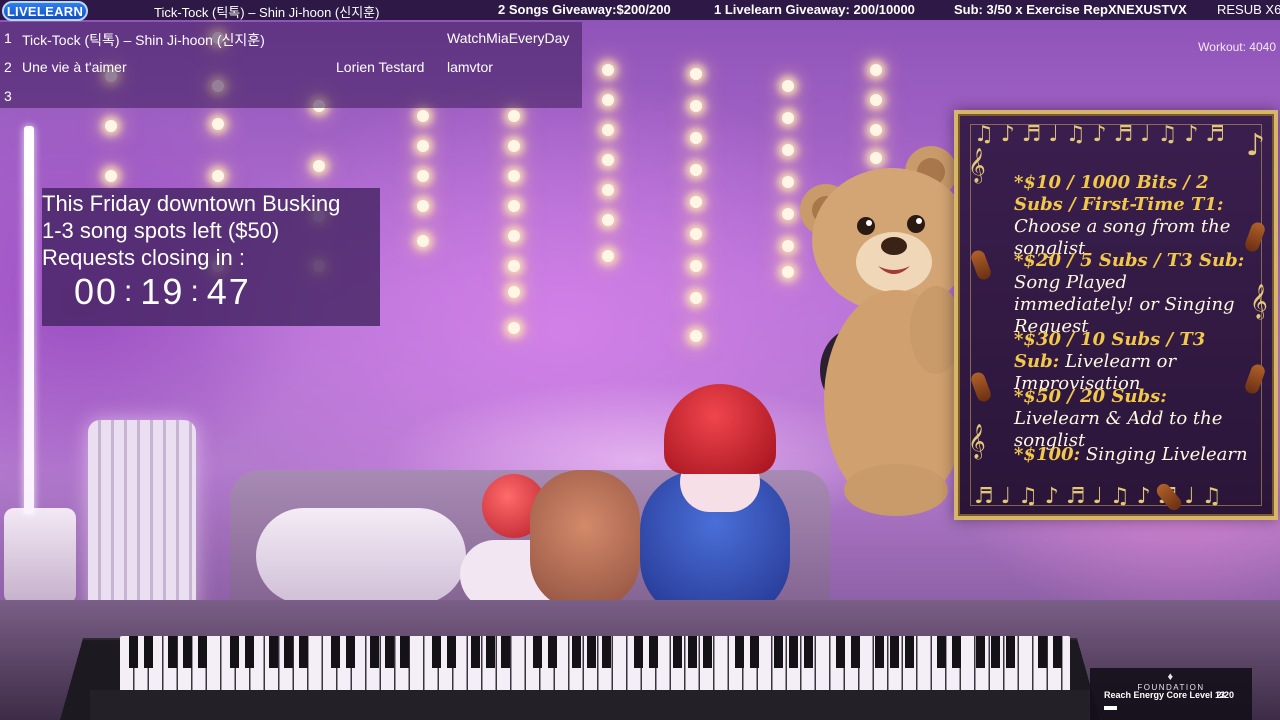 This screenshot has height=720, width=1280. What do you see at coordinates (585, 540) in the screenshot?
I see `brown-bear-plush` at bounding box center [585, 540].